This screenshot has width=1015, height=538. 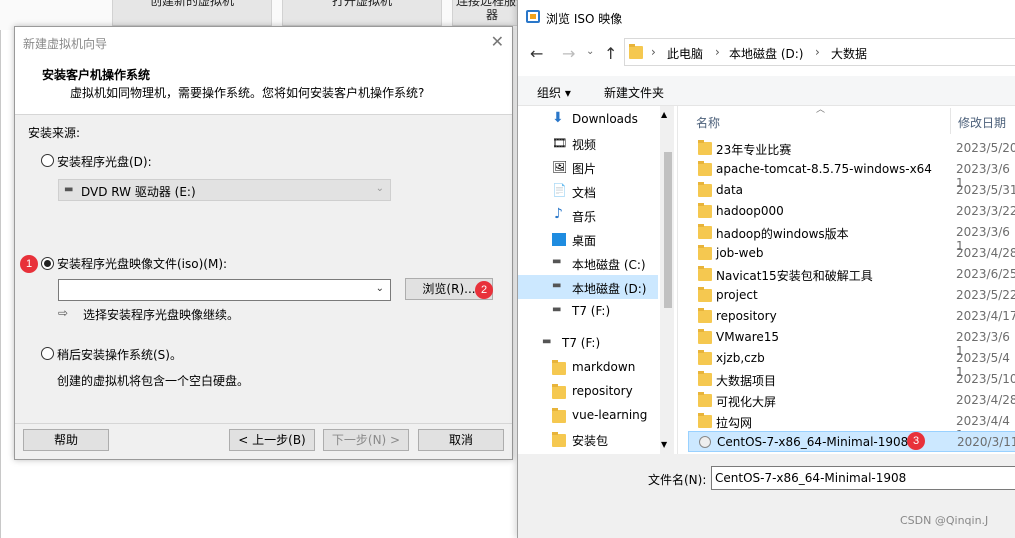 I want to click on up-arrow-icon: ↑, so click(x=610, y=53).